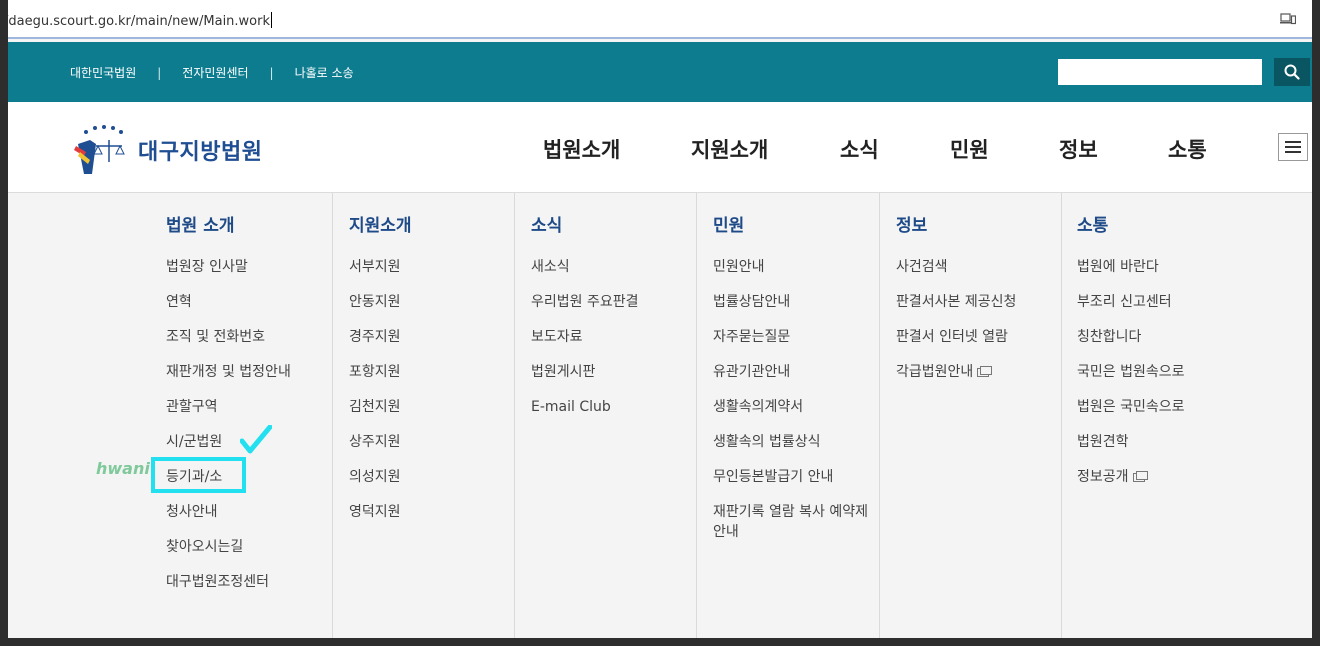 The width and height of the screenshot is (1320, 646). Describe the element at coordinates (1131, 414) in the screenshot. I see `menu-item: 법원은 국민속으로` at that location.